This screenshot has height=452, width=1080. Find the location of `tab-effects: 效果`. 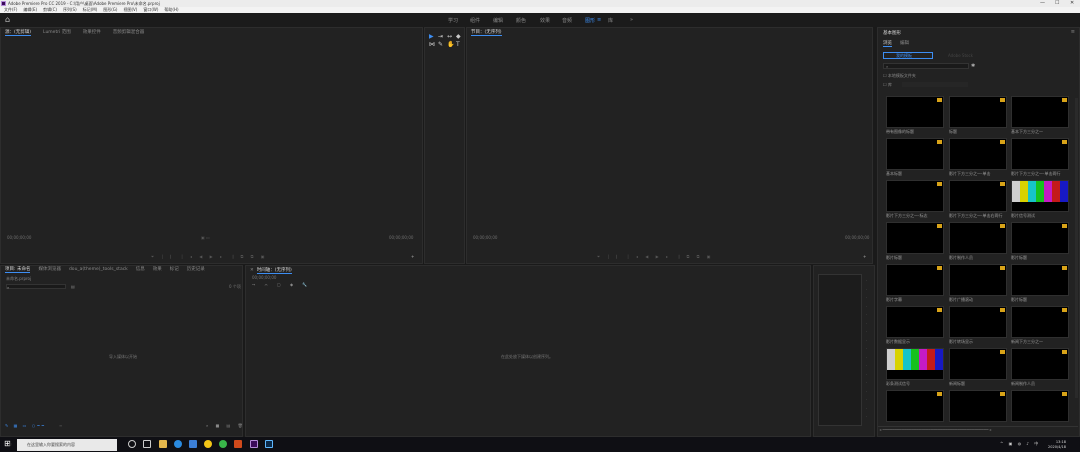

tab-effects: 效果 is located at coordinates (157, 269).